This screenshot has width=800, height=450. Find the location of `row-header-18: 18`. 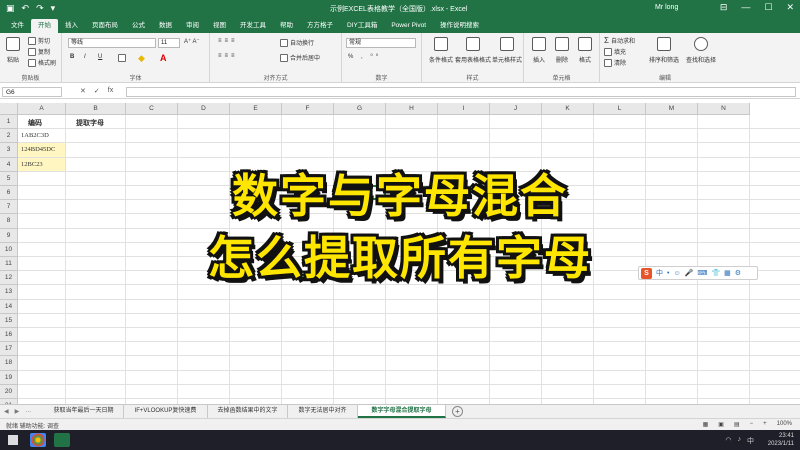

row-header-18: 18 is located at coordinates (9, 363).